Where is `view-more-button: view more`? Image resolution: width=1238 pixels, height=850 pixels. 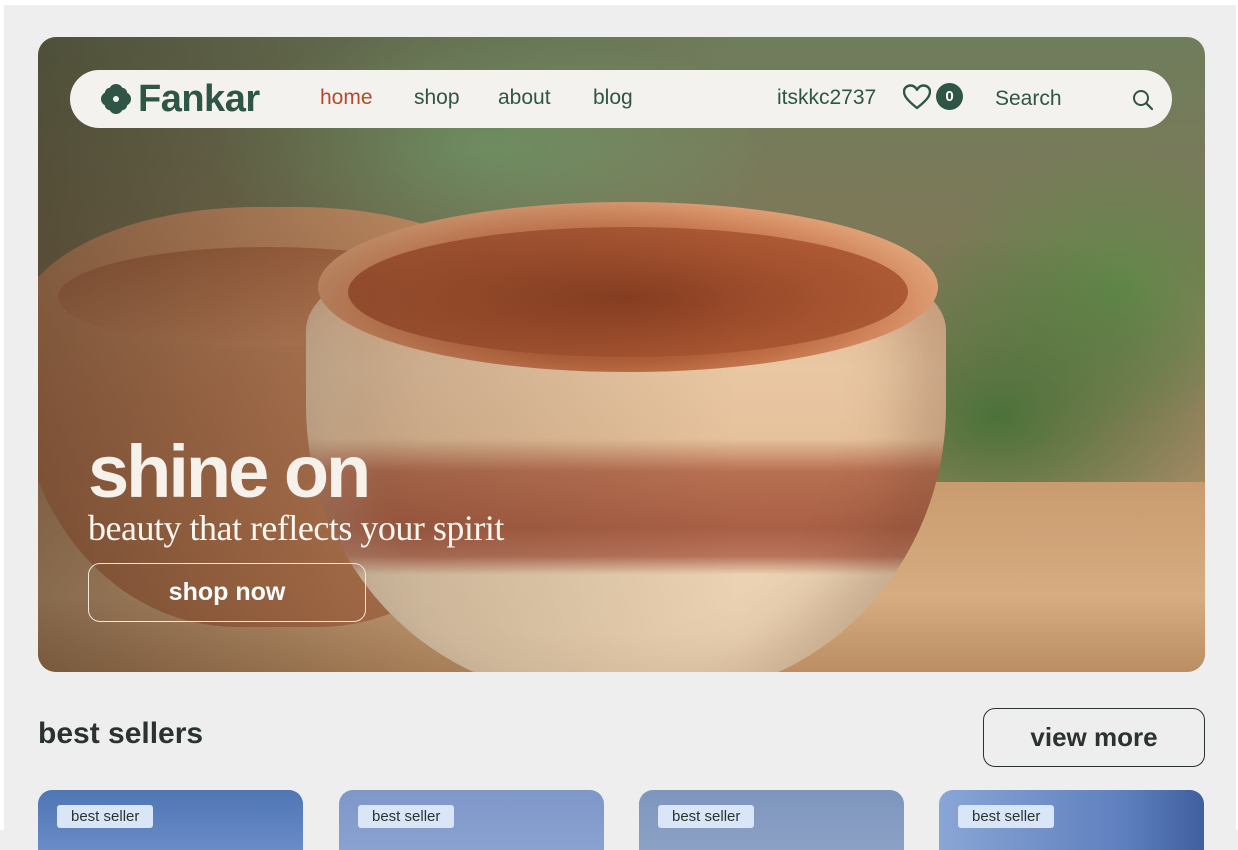
view-more-button: view more is located at coordinates (1094, 737).